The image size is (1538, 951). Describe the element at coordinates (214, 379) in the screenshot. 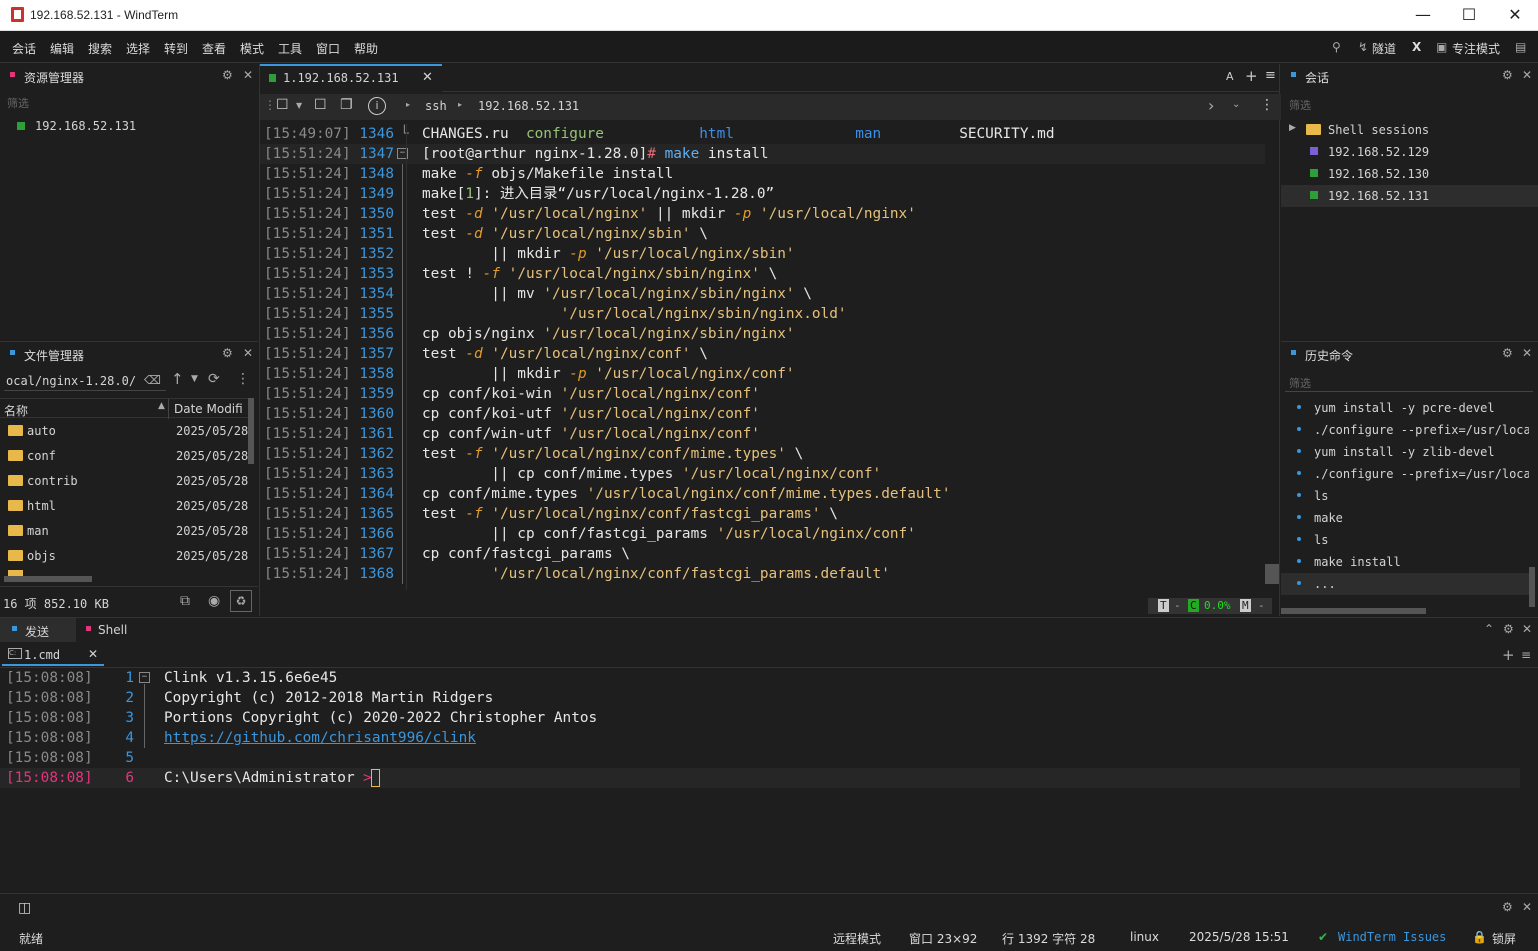

I see `refresh-icon: ⟳` at that location.